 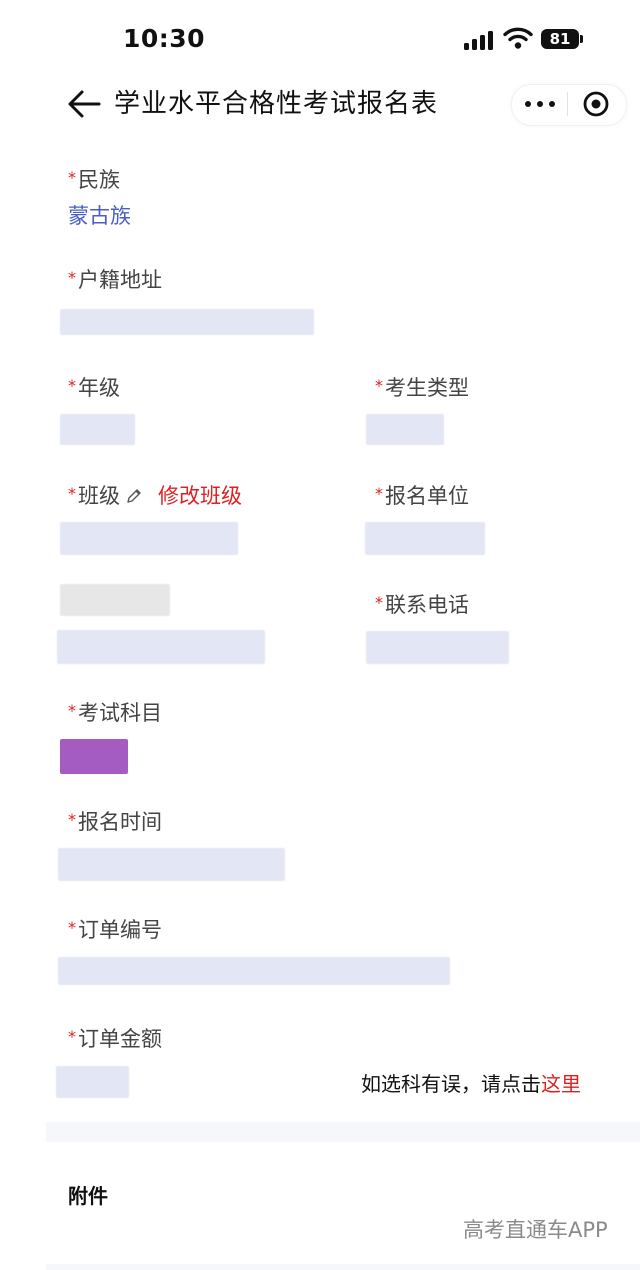 What do you see at coordinates (164, 38) in the screenshot?
I see `status-time: 10:30` at bounding box center [164, 38].